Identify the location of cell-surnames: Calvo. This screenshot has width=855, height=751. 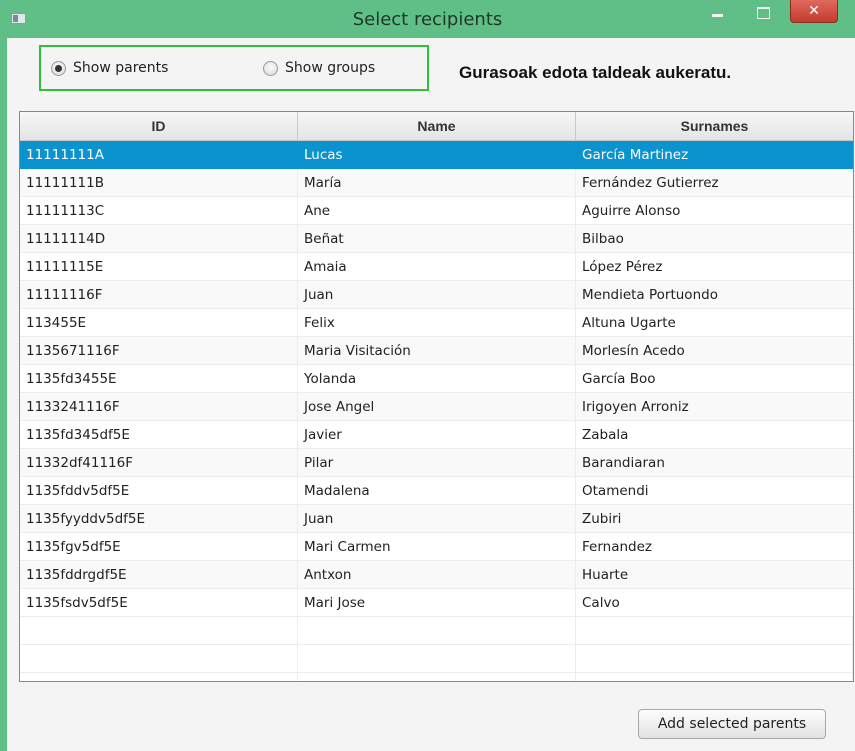
(601, 602).